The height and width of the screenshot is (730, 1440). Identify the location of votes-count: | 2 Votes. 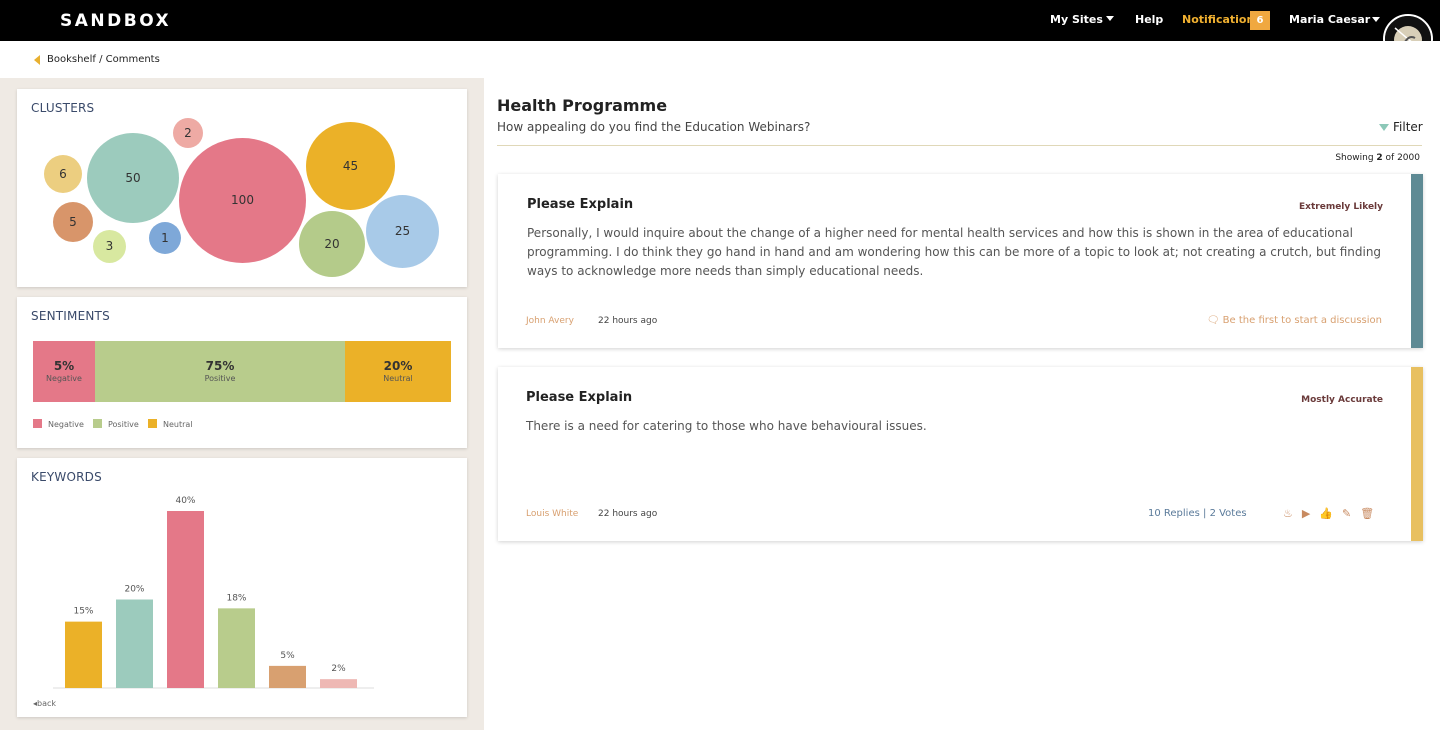
(1225, 513).